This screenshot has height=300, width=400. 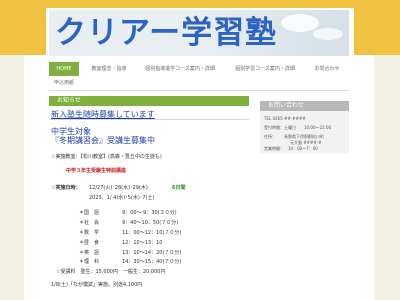 What do you see at coordinates (152, 262) in the screenshot?
I see `subject-time: 14：30～15：40(７０分)` at bounding box center [152, 262].